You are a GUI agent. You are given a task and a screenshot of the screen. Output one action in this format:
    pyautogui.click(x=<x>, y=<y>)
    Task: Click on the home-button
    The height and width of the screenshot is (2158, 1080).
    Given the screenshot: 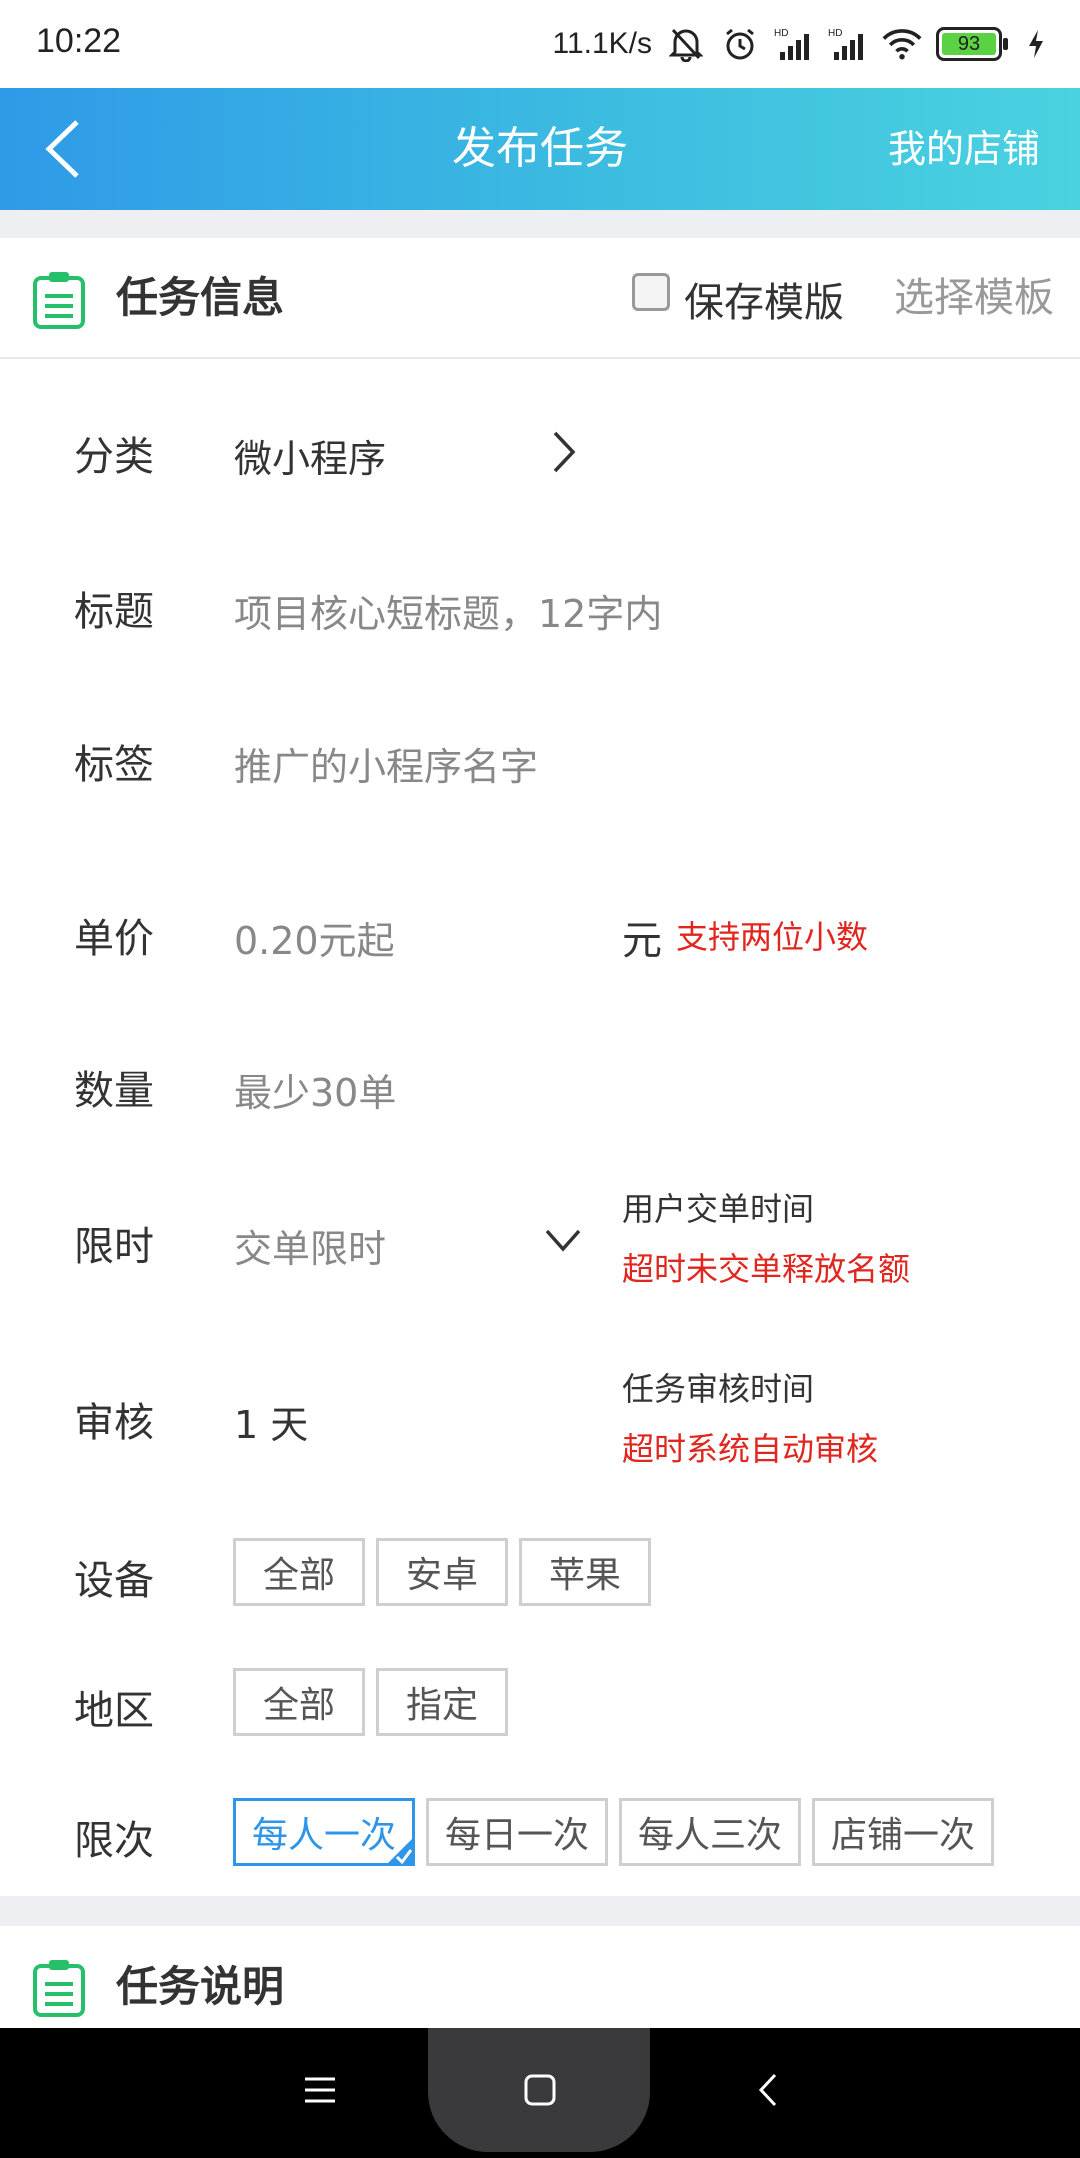 What is the action you would take?
    pyautogui.click(x=540, y=2090)
    